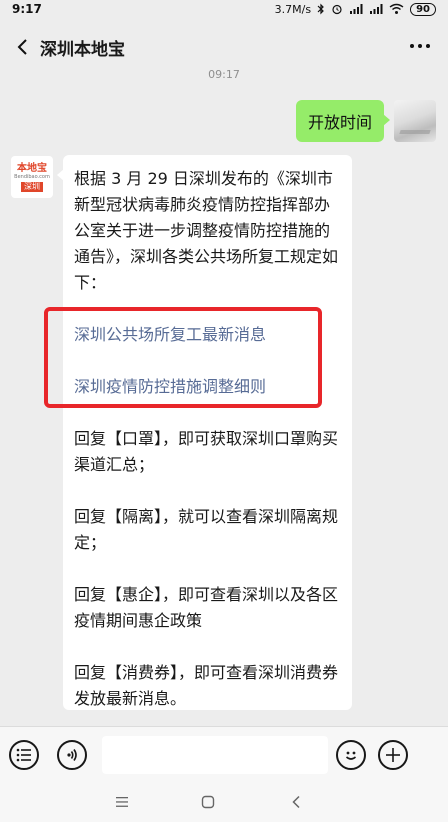 The height and width of the screenshot is (822, 448). What do you see at coordinates (72, 755) in the screenshot?
I see `voice-input-icon` at bounding box center [72, 755].